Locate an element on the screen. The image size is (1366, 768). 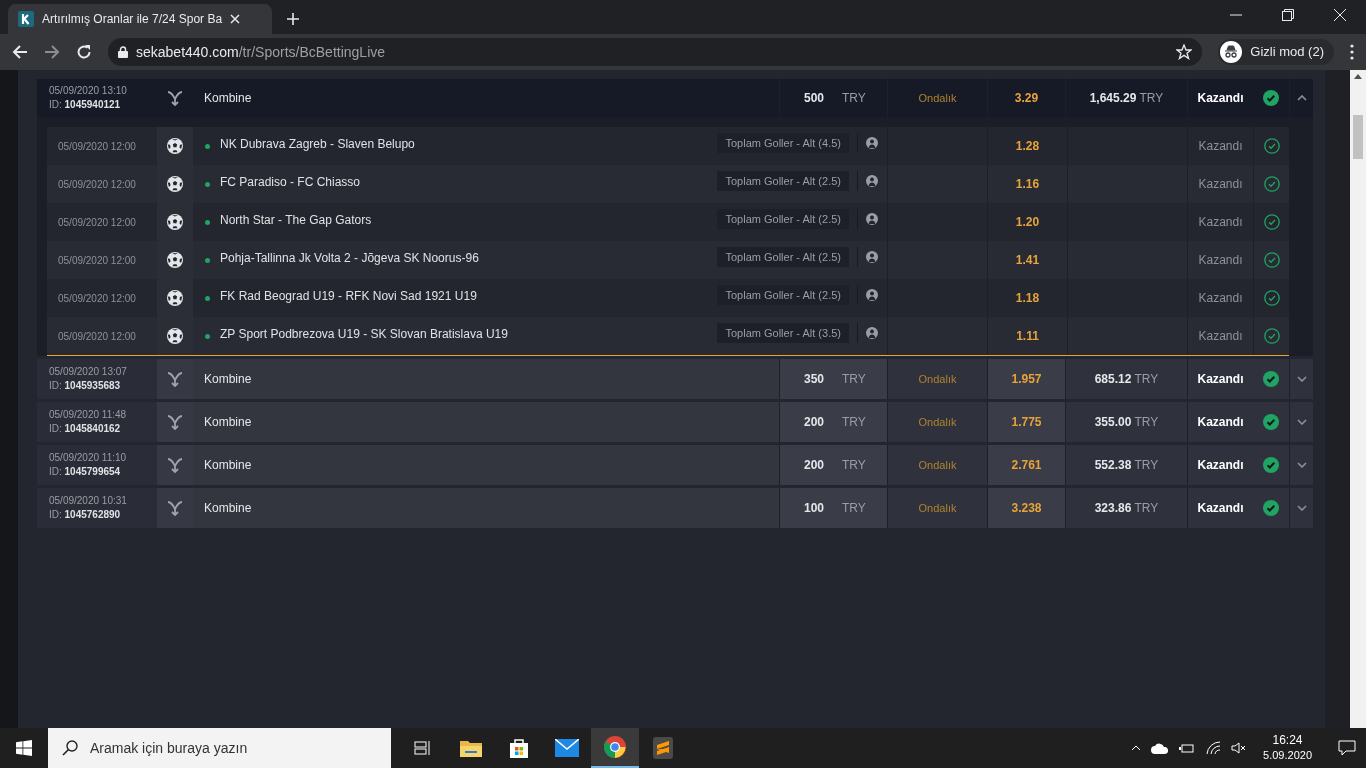
scrollbar-thumb is located at coordinates (1358, 137).